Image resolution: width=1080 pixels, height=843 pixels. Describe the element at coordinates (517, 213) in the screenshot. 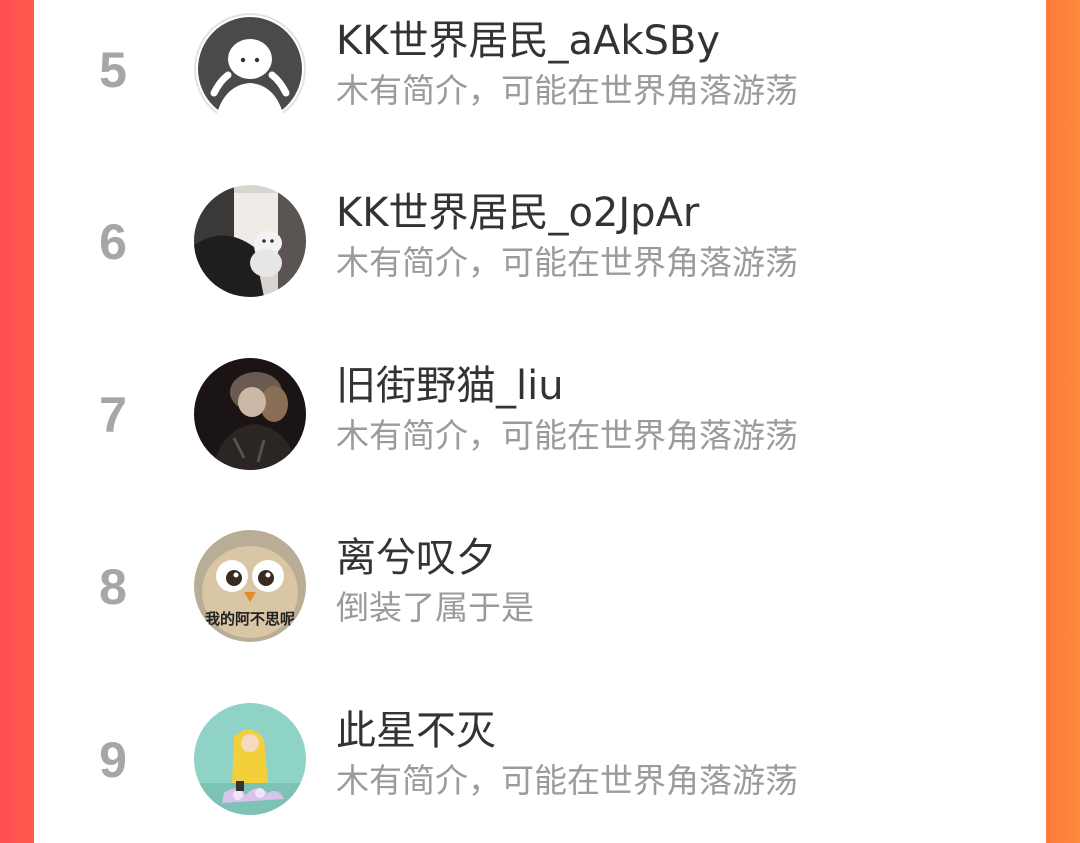

I see `user-name: KK世界居民_o2JpAr` at that location.